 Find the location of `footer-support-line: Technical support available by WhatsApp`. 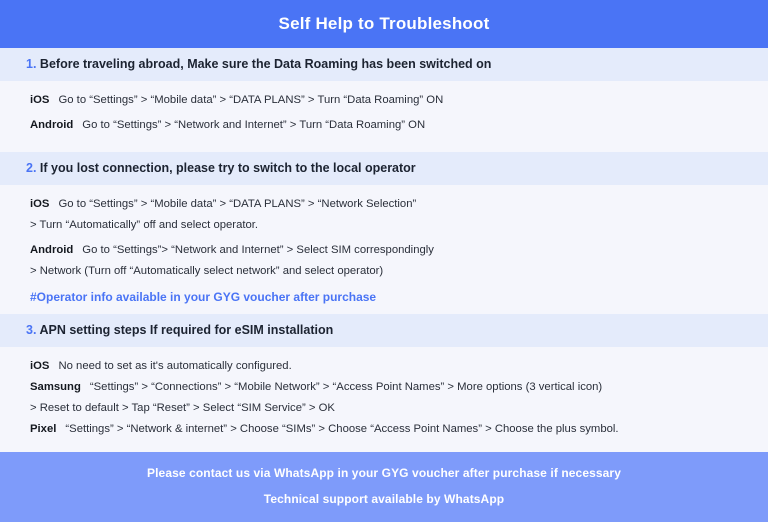

footer-support-line: Technical support available by WhatsApp is located at coordinates (384, 498).